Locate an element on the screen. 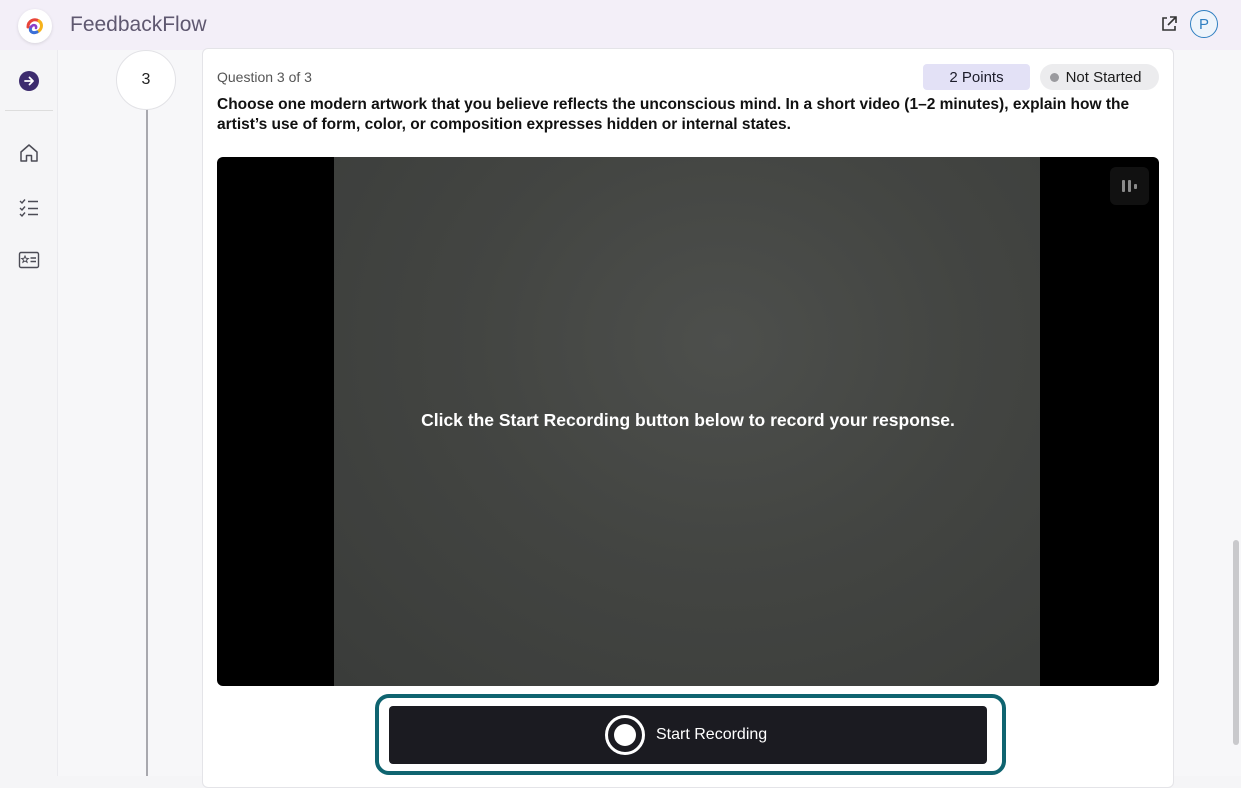 The width and height of the screenshot is (1241, 788). home-icon is located at coordinates (29, 153).